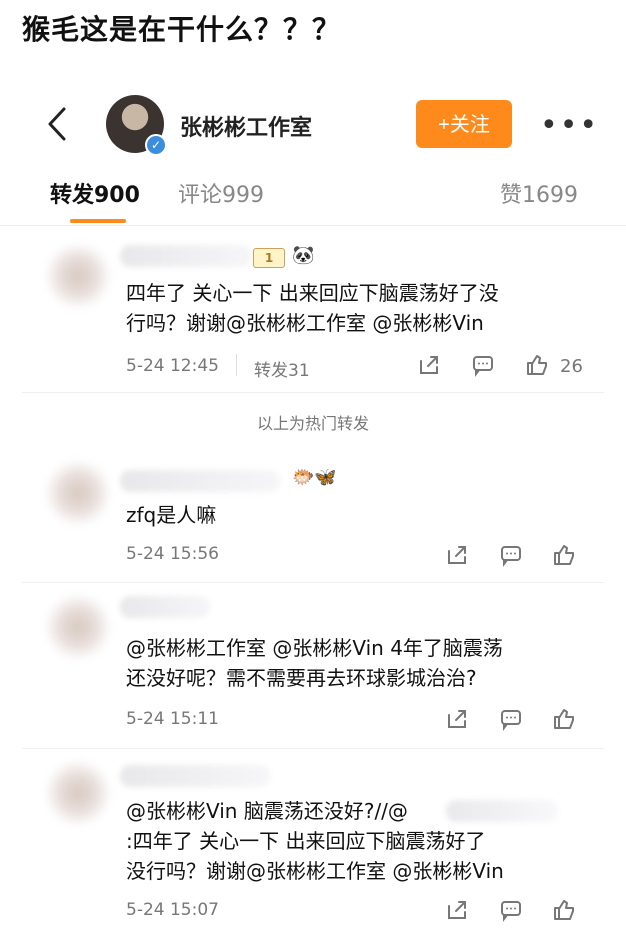  What do you see at coordinates (246, 126) in the screenshot?
I see `account-name: 张彬彬工作室` at bounding box center [246, 126].